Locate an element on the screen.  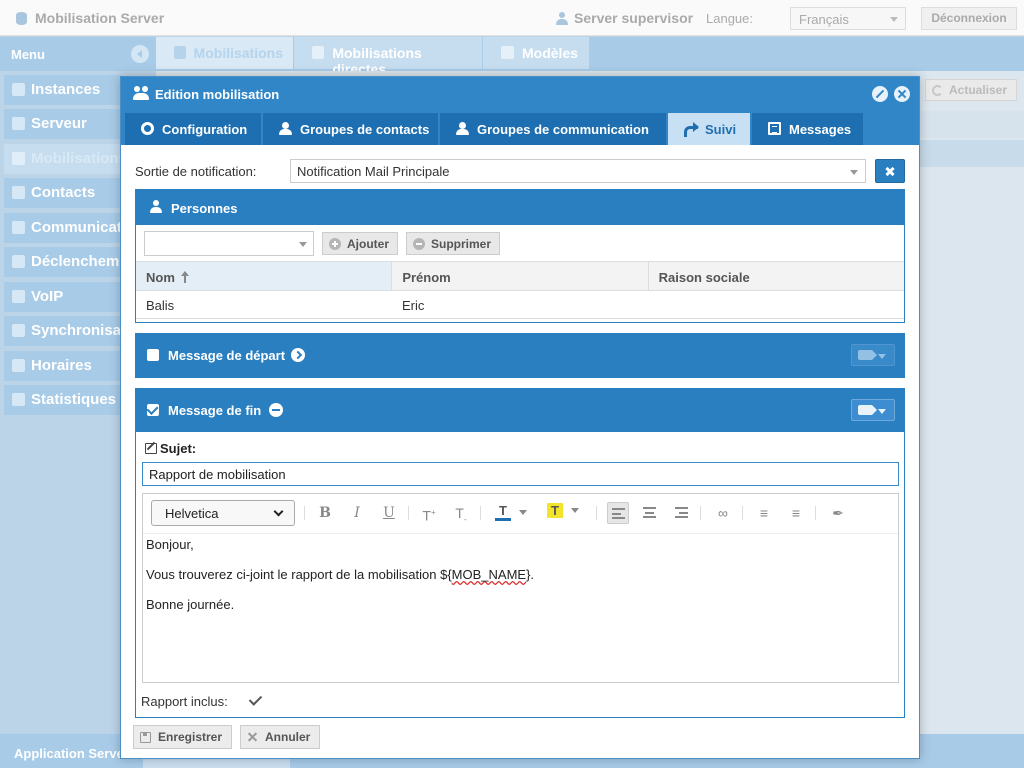
underline-icon: U is located at coordinates (389, 513).